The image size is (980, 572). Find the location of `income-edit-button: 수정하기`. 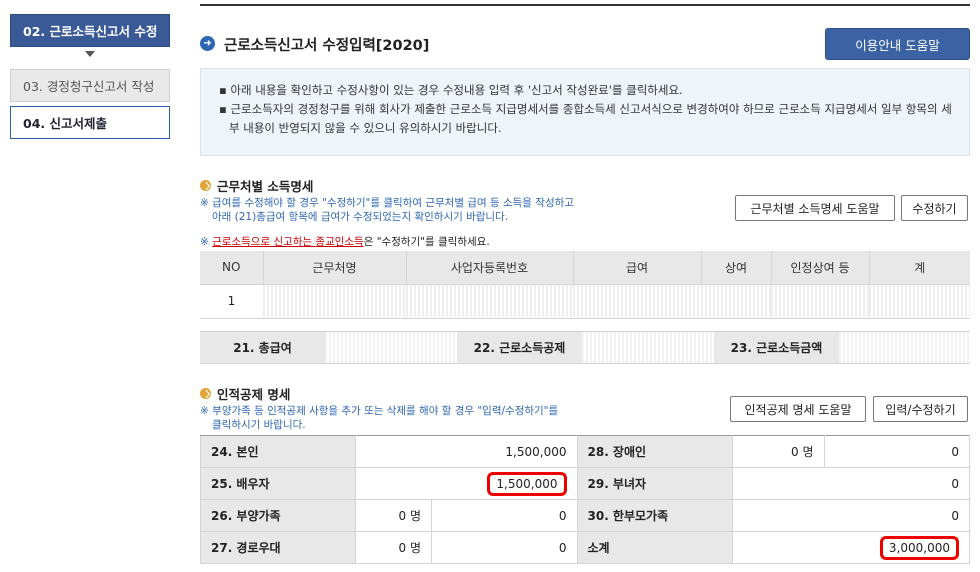

income-edit-button: 수정하기 is located at coordinates (934, 208).